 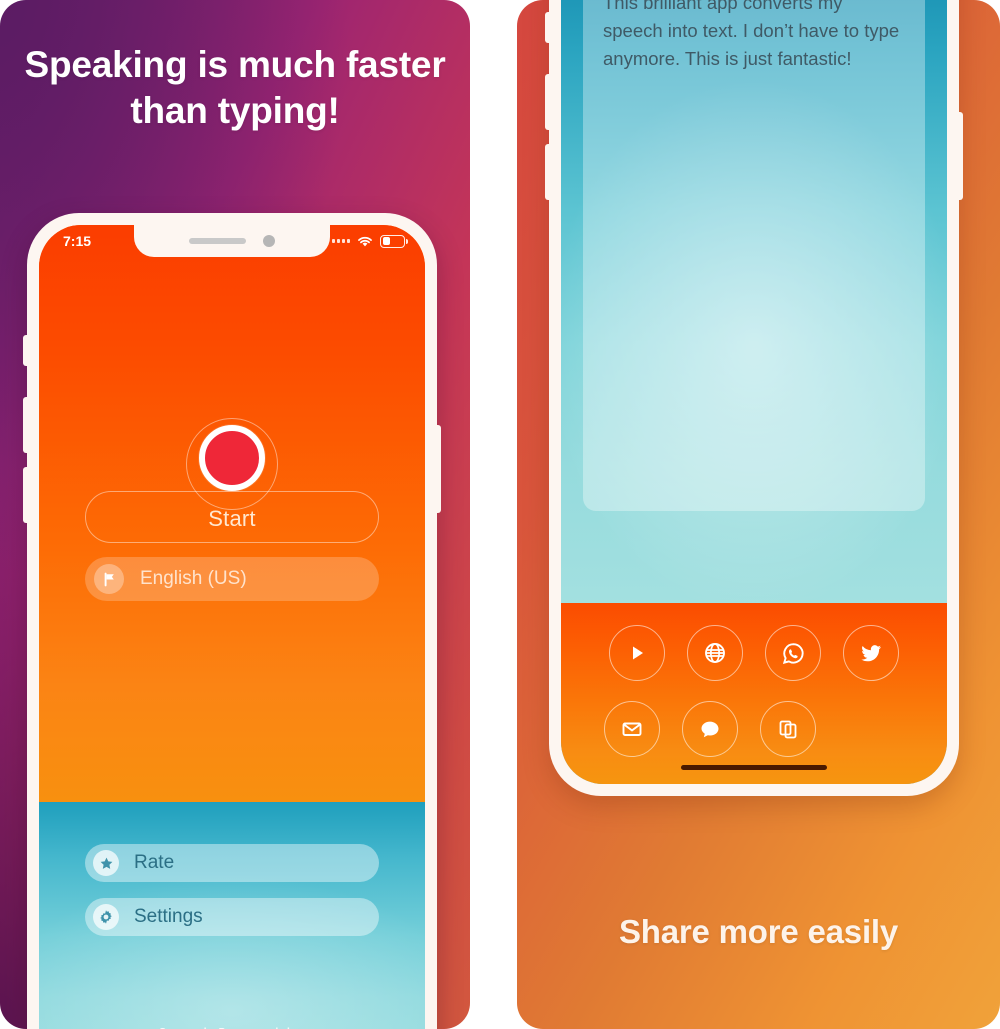 What do you see at coordinates (106, 917) in the screenshot?
I see `gear-icon` at bounding box center [106, 917].